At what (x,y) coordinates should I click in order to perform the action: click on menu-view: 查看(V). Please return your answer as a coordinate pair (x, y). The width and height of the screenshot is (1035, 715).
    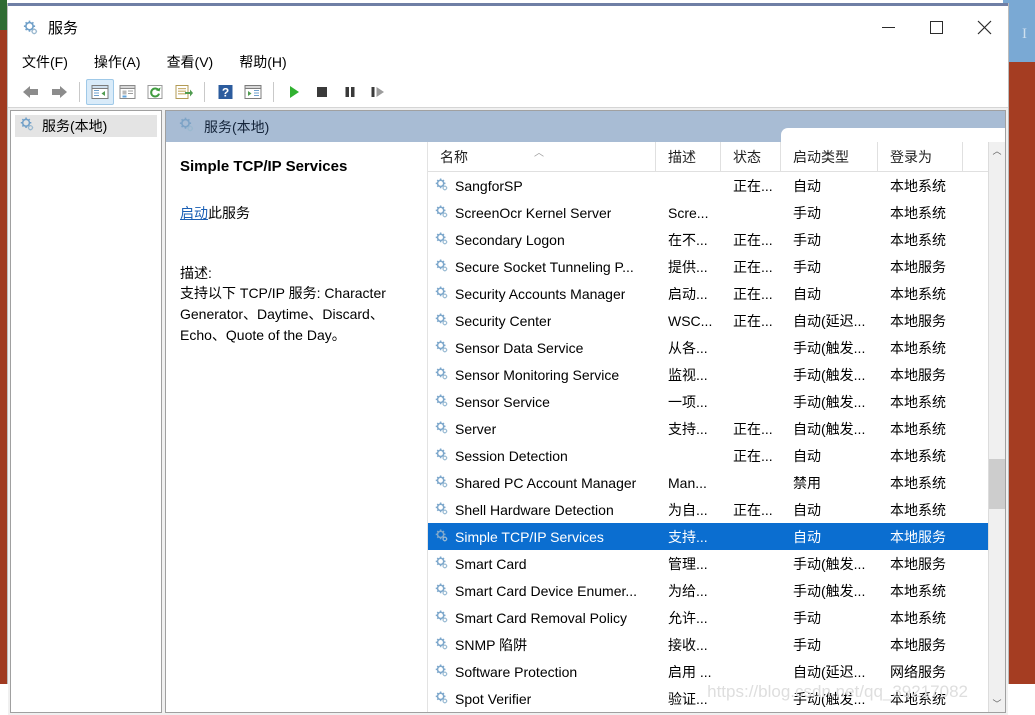
    Looking at the image, I should click on (190, 62).